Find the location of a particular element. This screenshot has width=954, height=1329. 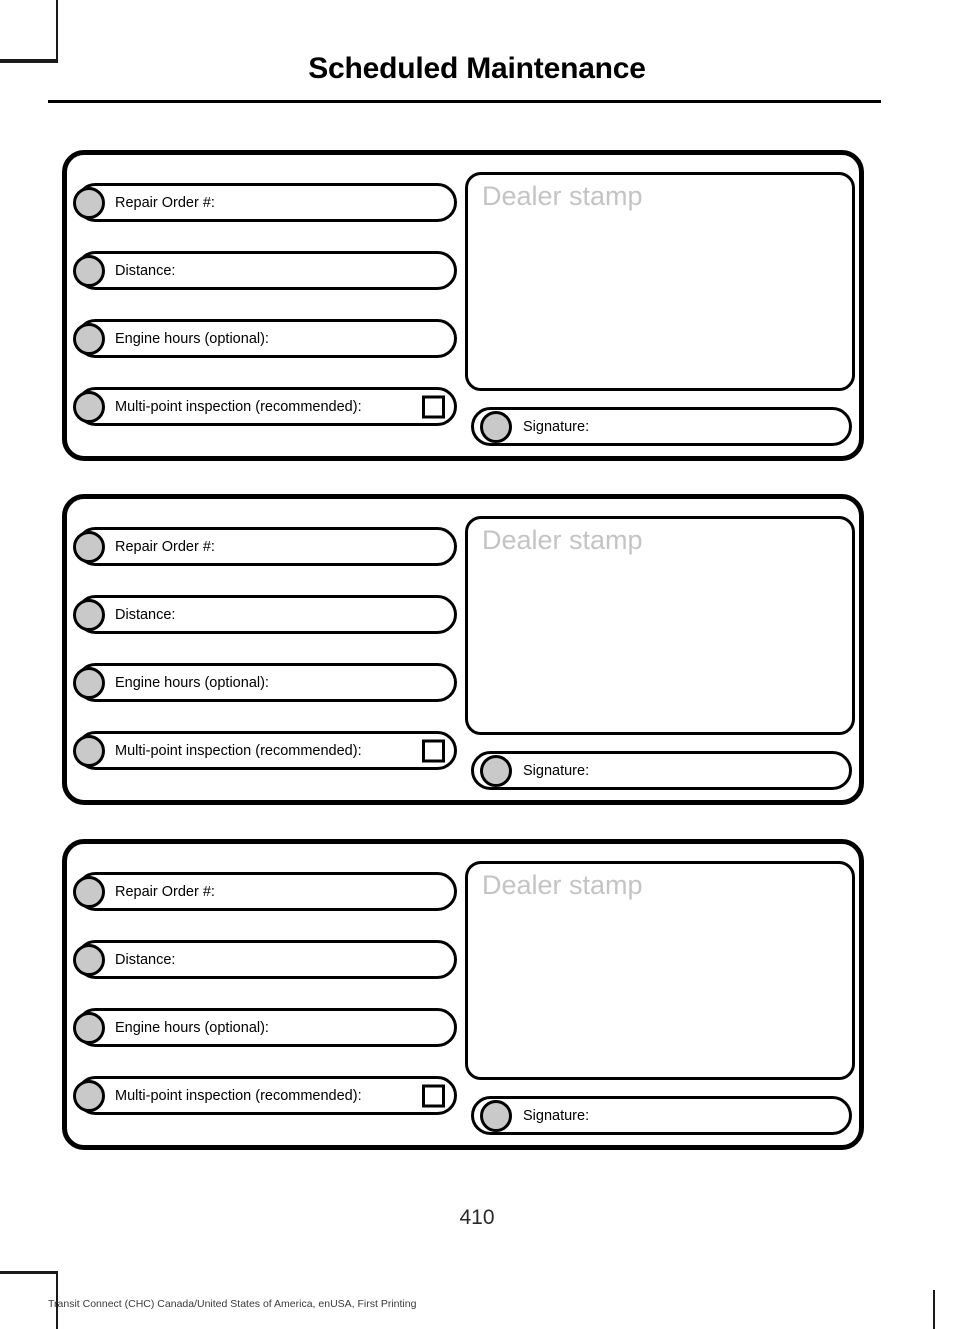

header-divider is located at coordinates (464, 101).